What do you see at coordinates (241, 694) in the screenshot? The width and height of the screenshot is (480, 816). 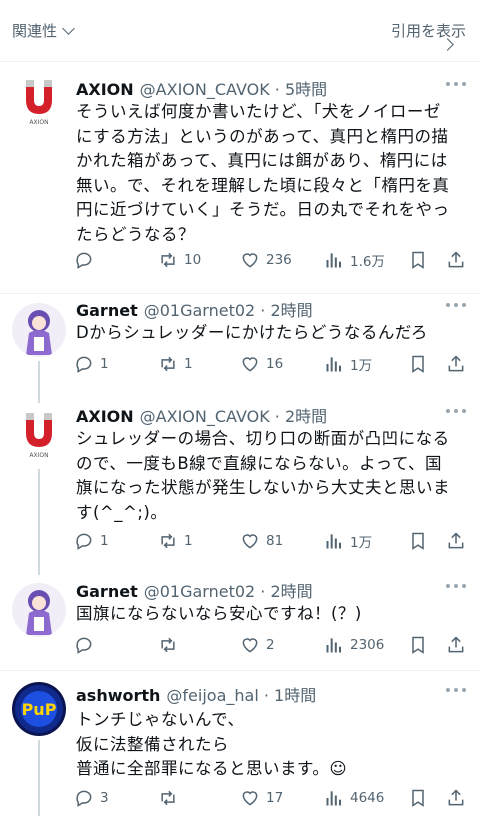 I see `handle-and-time: @feijoa_hal · 1時間` at bounding box center [241, 694].